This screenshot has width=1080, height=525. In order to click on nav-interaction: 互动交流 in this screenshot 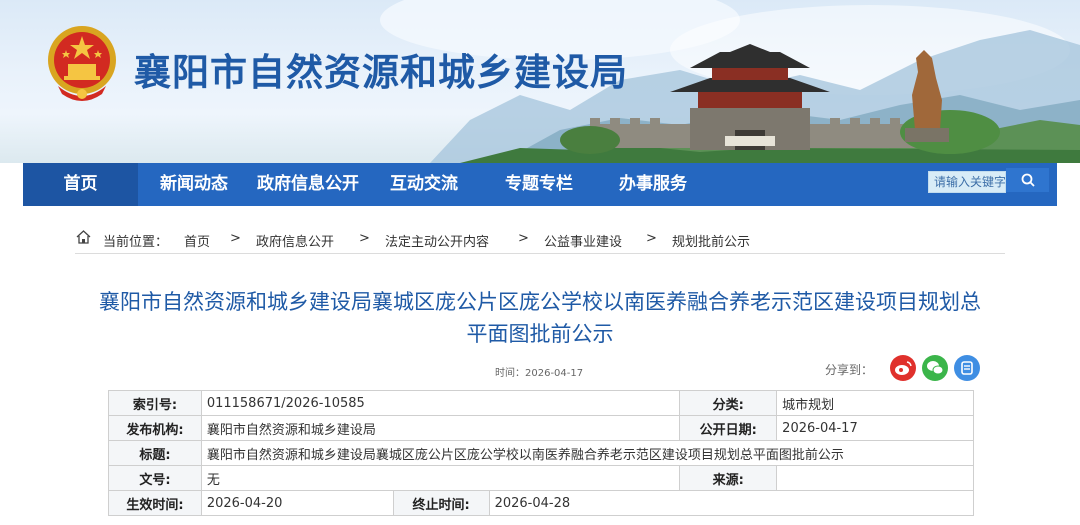, I will do `click(424, 184)`.